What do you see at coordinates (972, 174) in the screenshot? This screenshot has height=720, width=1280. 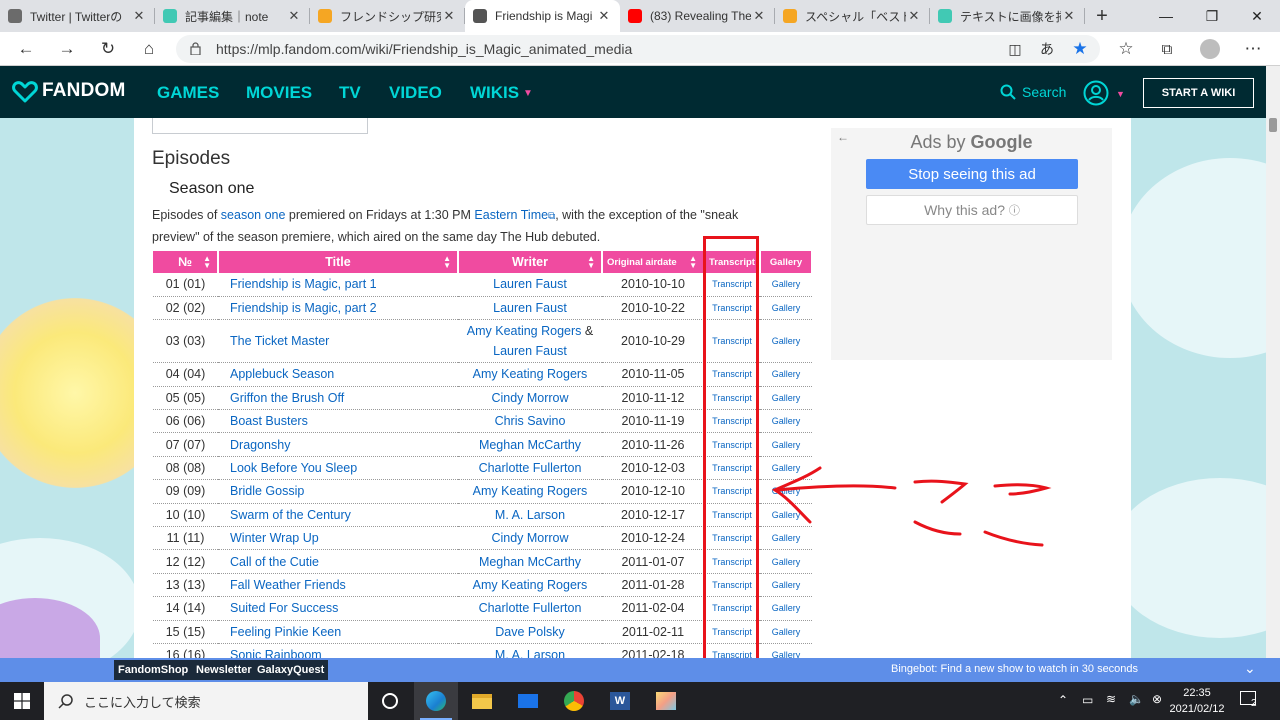 I see `stop-seeing-ad-button: Stop seeing this ad` at bounding box center [972, 174].